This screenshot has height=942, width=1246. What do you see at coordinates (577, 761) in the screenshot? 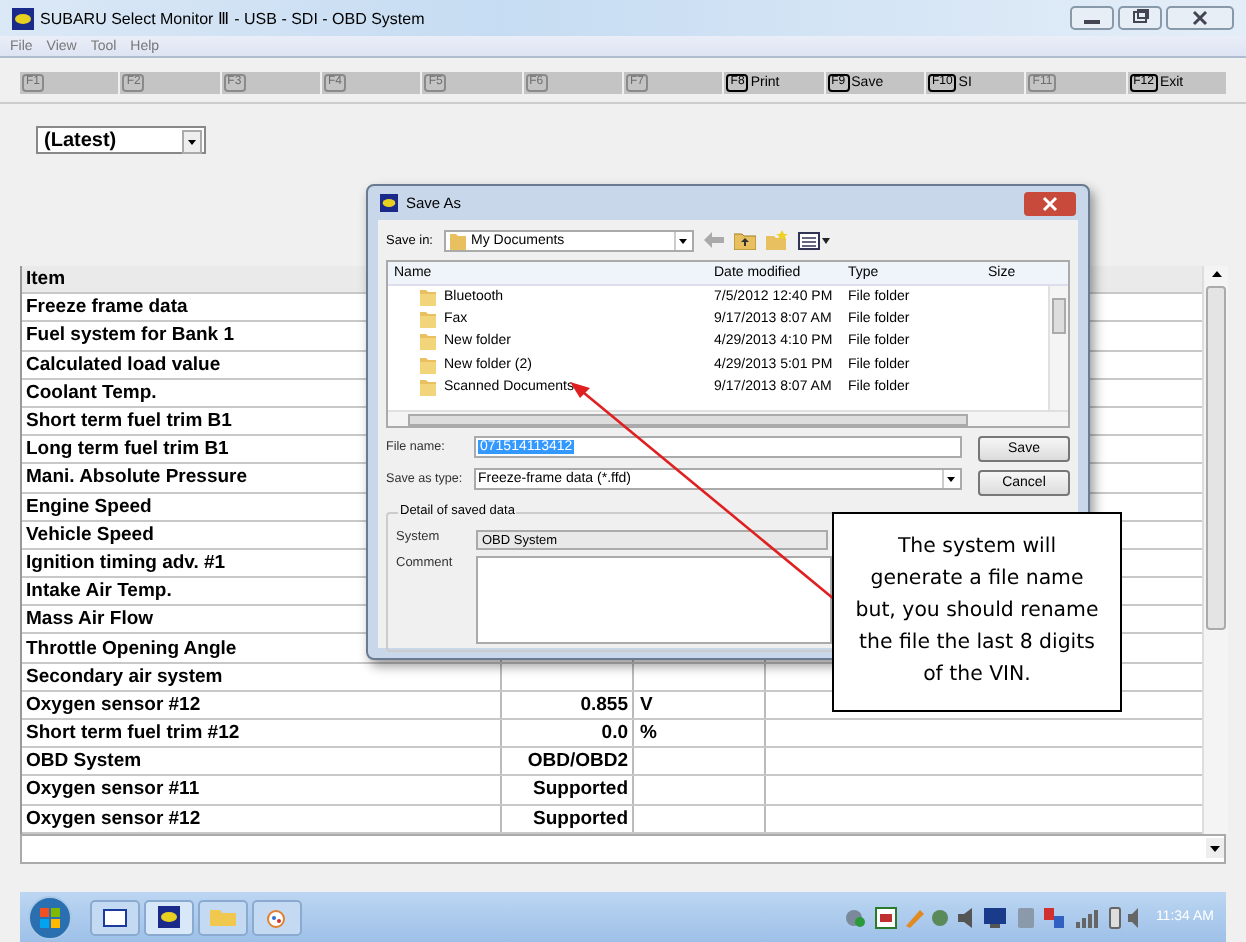
I see `table-cell: OBD/OBD2` at bounding box center [577, 761].